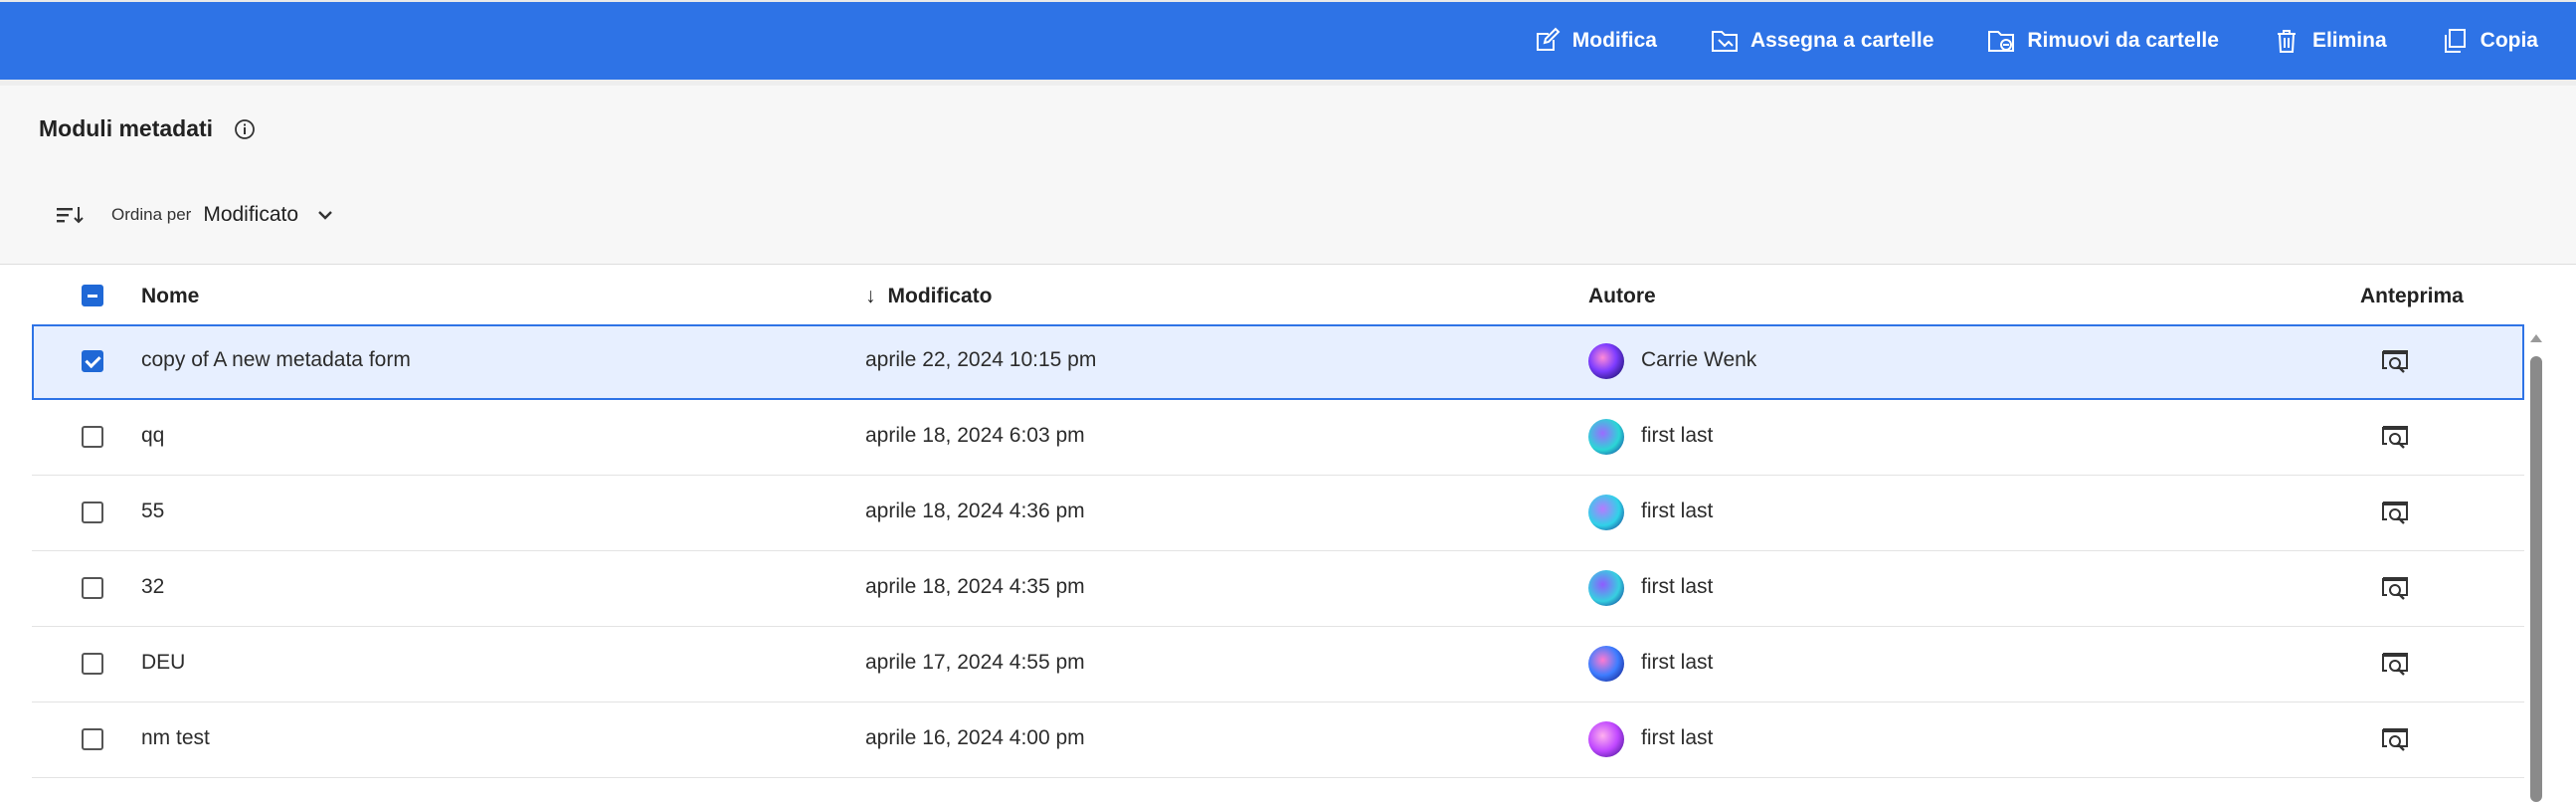 Image resolution: width=2576 pixels, height=802 pixels. What do you see at coordinates (1622, 296) in the screenshot?
I see `column-header-author: Autore` at bounding box center [1622, 296].